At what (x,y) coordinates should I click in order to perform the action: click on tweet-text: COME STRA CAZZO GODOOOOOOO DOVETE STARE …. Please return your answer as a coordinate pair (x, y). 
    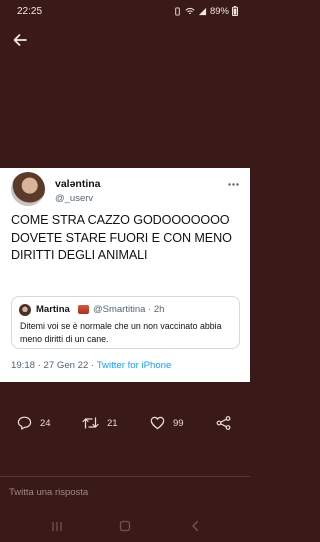
    Looking at the image, I should click on (121, 237).